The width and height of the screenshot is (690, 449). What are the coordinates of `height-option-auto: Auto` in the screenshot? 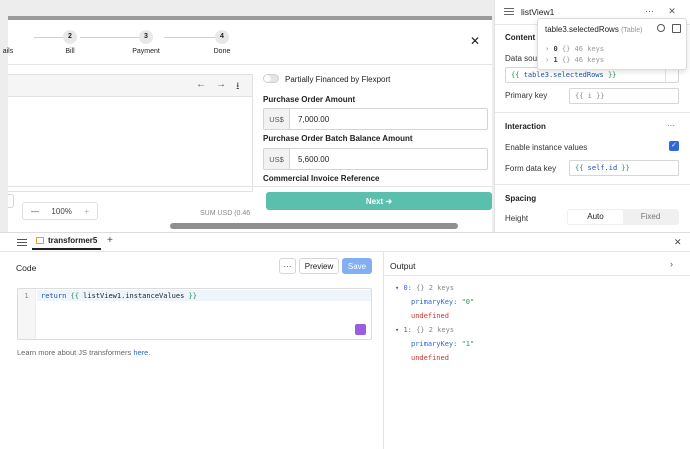 It's located at (595, 217).